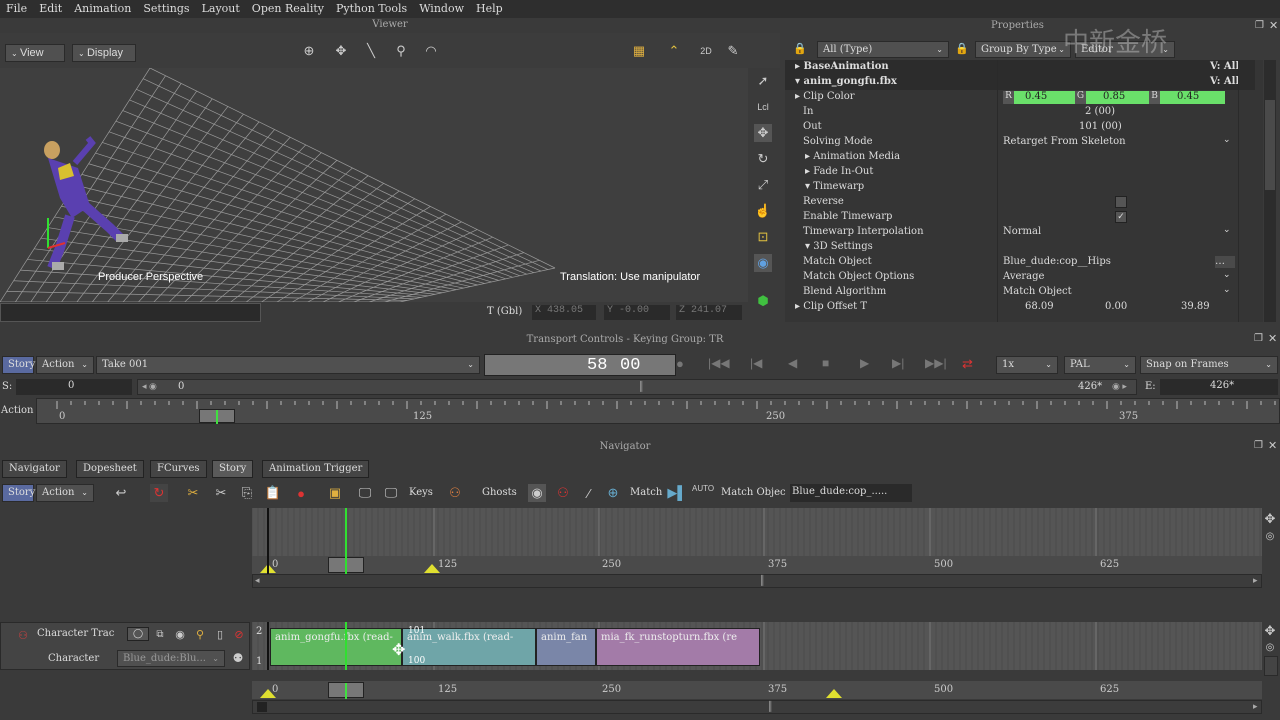 This screenshot has height=720, width=1280. What do you see at coordinates (102, 9) in the screenshot?
I see `menu-animation: Animation` at bounding box center [102, 9].